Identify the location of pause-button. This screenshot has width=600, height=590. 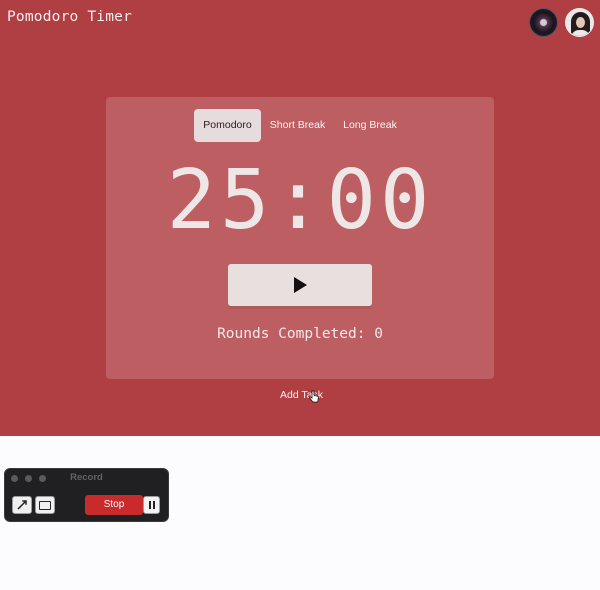
(151, 505).